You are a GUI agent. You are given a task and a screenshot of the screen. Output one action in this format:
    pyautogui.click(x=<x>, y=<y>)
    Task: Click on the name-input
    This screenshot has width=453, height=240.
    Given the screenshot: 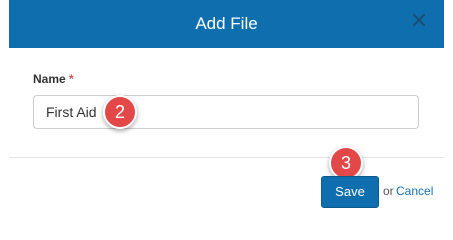 What is the action you would take?
    pyautogui.click(x=226, y=112)
    